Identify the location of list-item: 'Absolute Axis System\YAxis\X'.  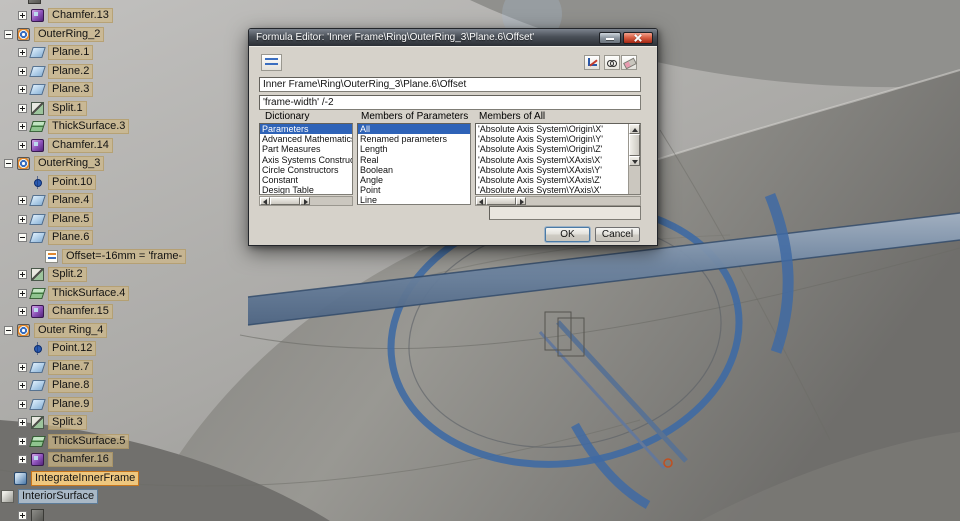
(552, 189).